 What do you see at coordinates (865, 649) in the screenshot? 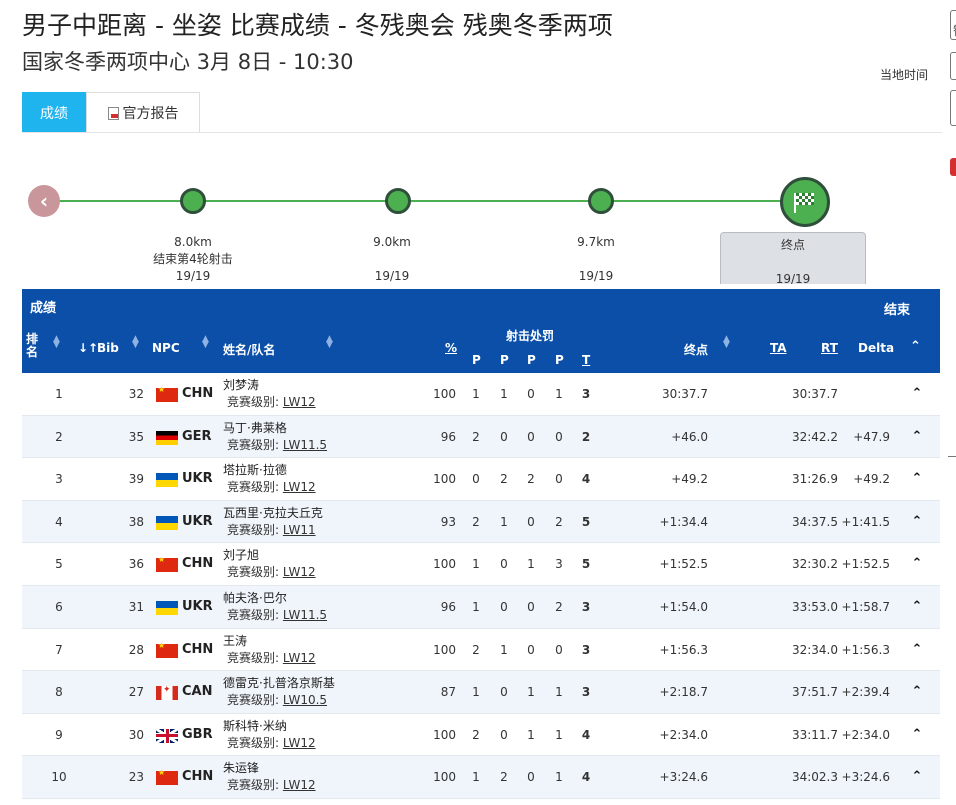
I see `delta-cell: +1:56.3` at bounding box center [865, 649].